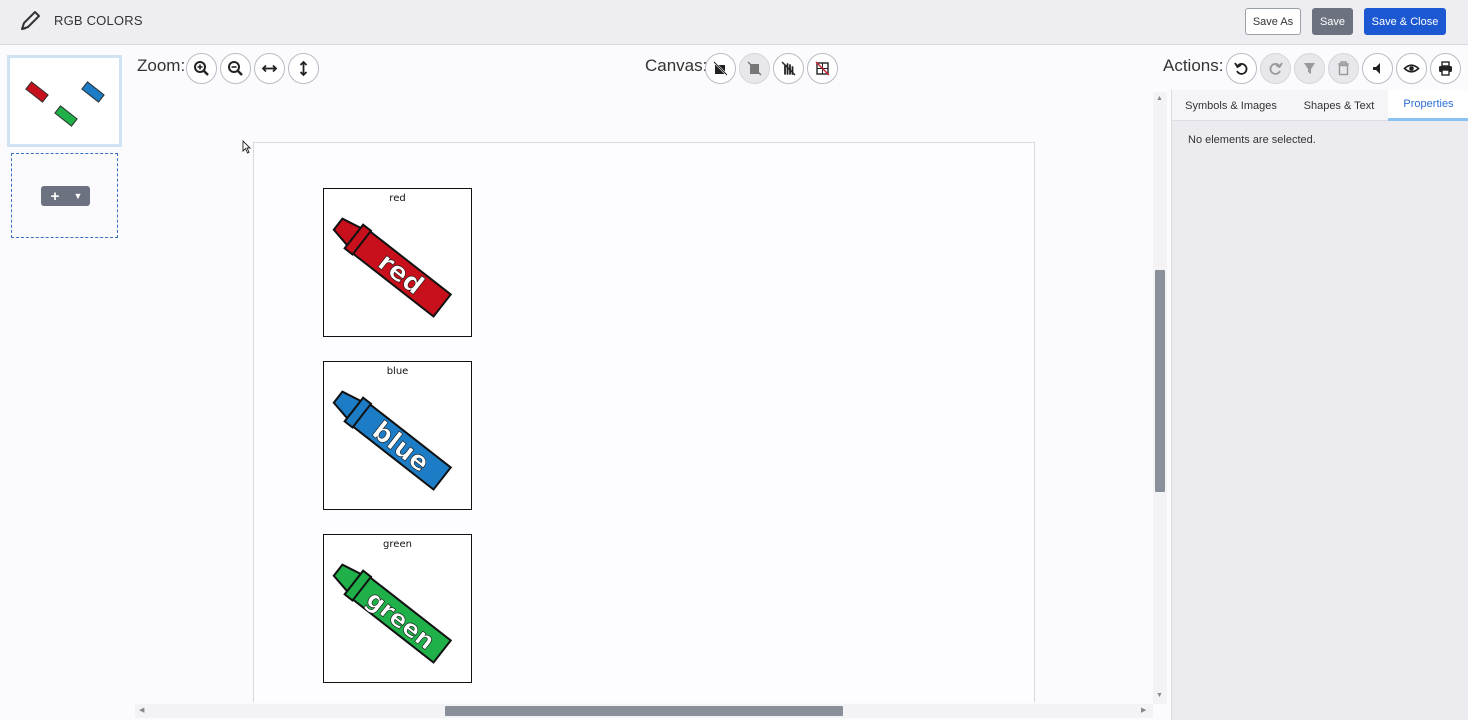 Image resolution: width=1468 pixels, height=720 pixels. Describe the element at coordinates (1231, 105) in the screenshot. I see `tab-symbols-images: Symbols & Images` at that location.